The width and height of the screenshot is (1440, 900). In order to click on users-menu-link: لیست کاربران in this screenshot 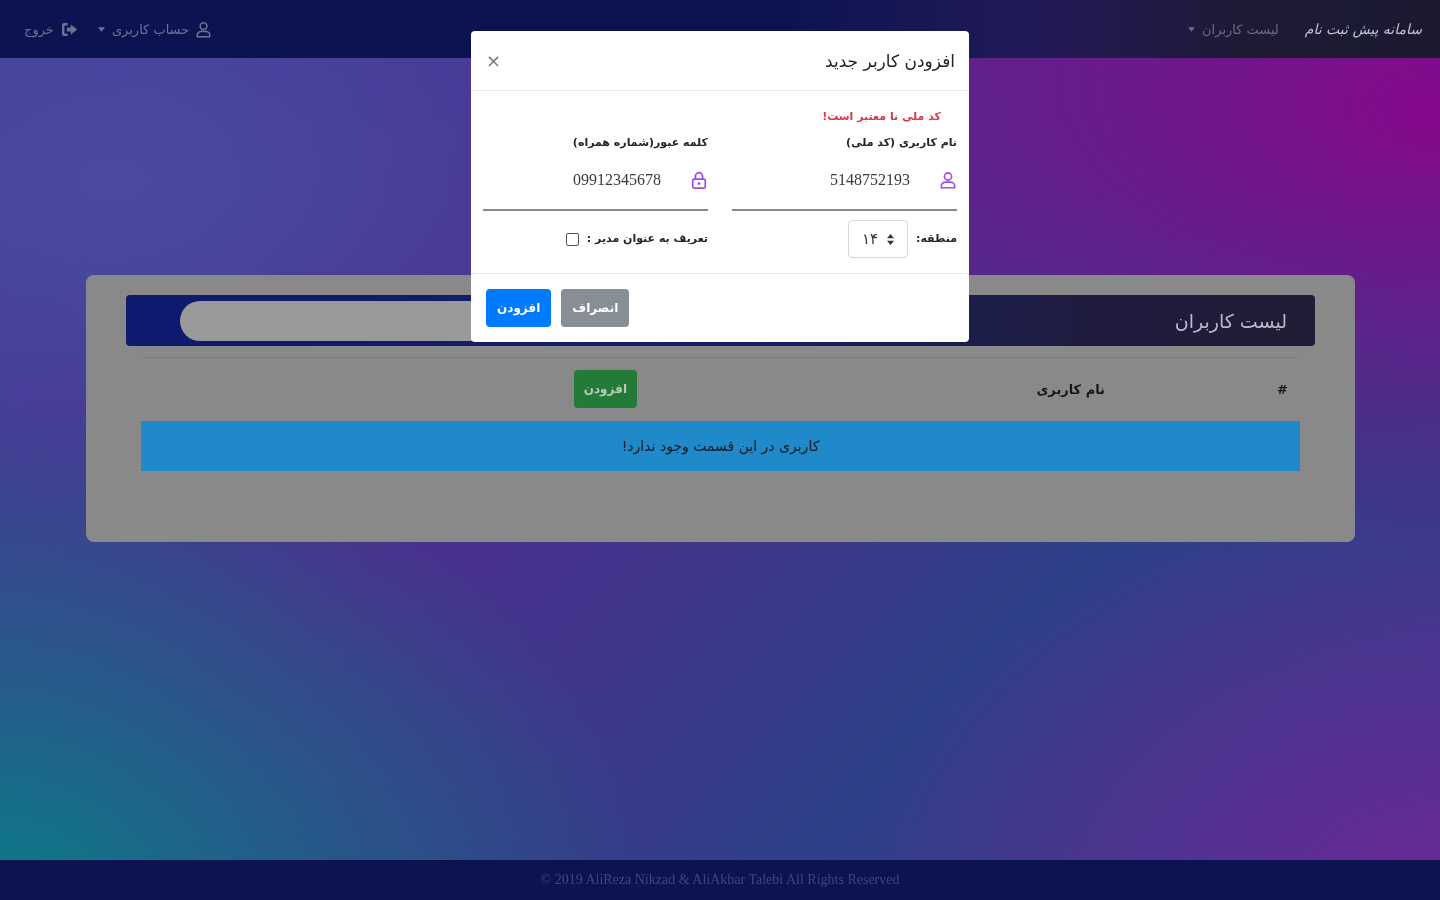, I will do `click(1233, 29)`.